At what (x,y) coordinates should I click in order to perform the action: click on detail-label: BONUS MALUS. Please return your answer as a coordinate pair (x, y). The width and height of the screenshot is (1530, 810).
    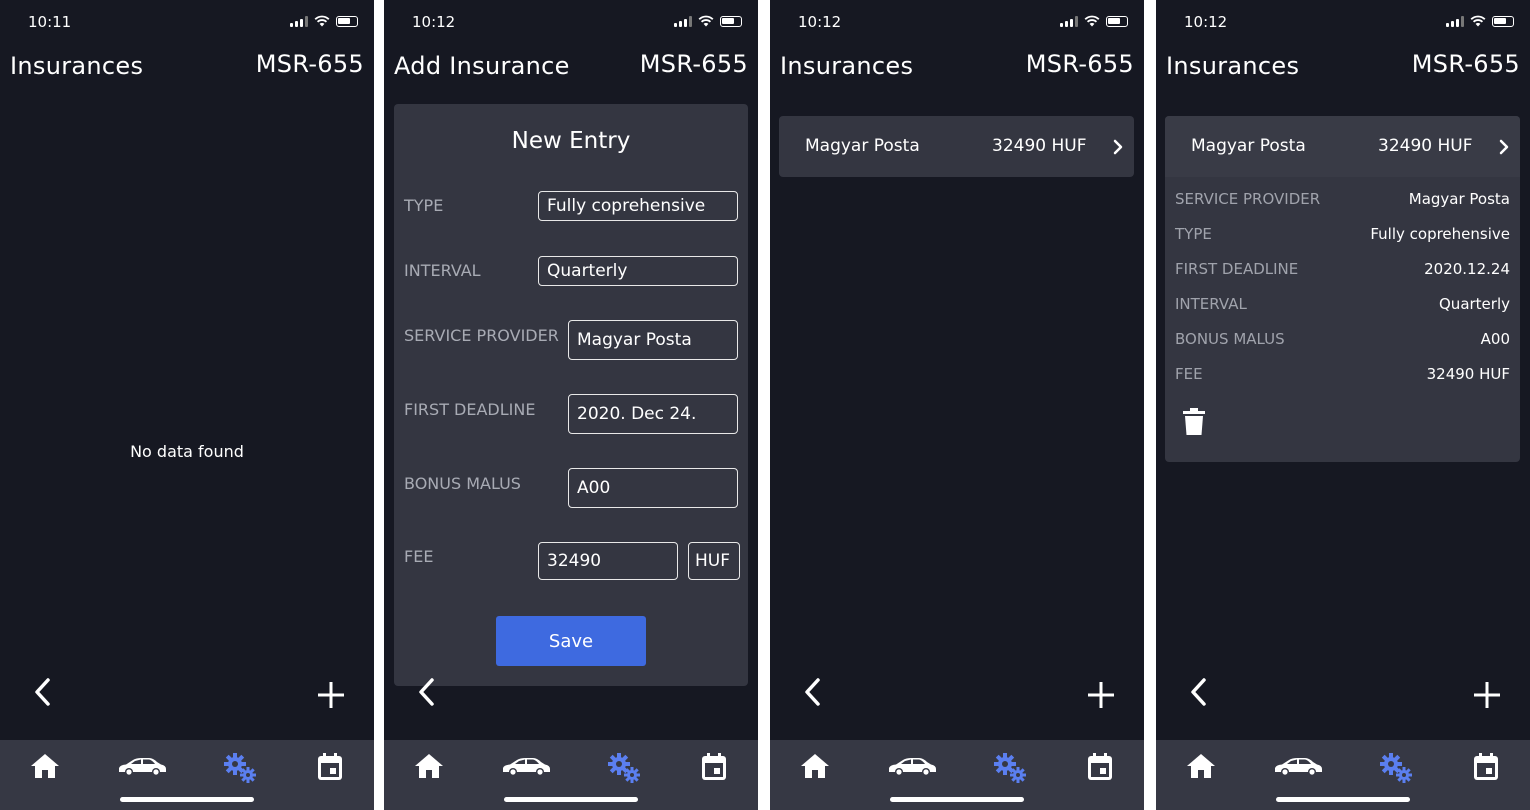
    Looking at the image, I should click on (1230, 339).